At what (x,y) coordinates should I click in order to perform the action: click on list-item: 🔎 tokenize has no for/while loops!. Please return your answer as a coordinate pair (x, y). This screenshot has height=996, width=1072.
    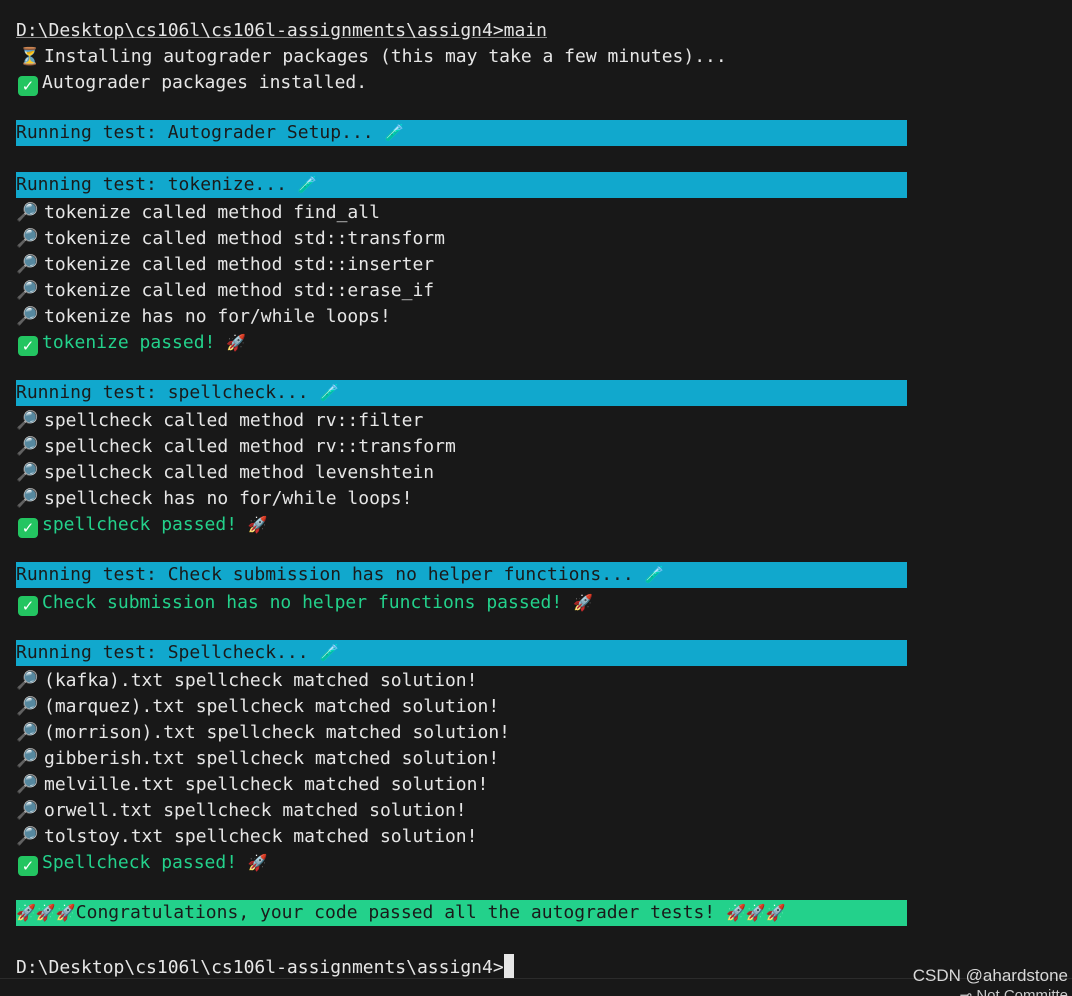
    Looking at the image, I should click on (203, 317).